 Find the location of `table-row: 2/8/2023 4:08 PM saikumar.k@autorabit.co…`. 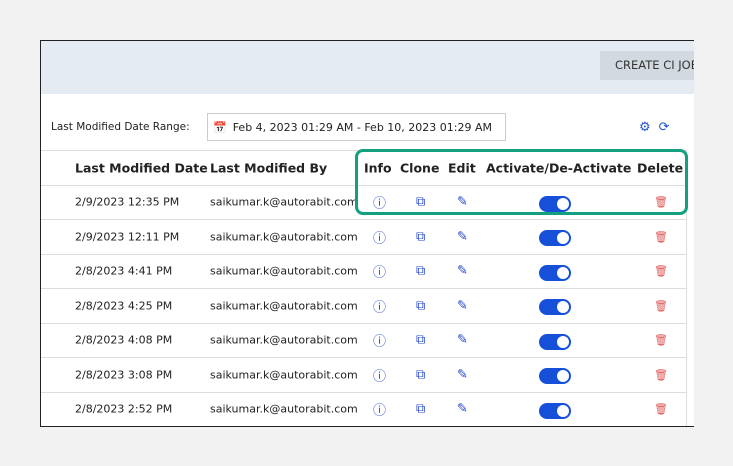

table-row: 2/8/2023 4:08 PM saikumar.k@autorabit.co… is located at coordinates (363, 340).